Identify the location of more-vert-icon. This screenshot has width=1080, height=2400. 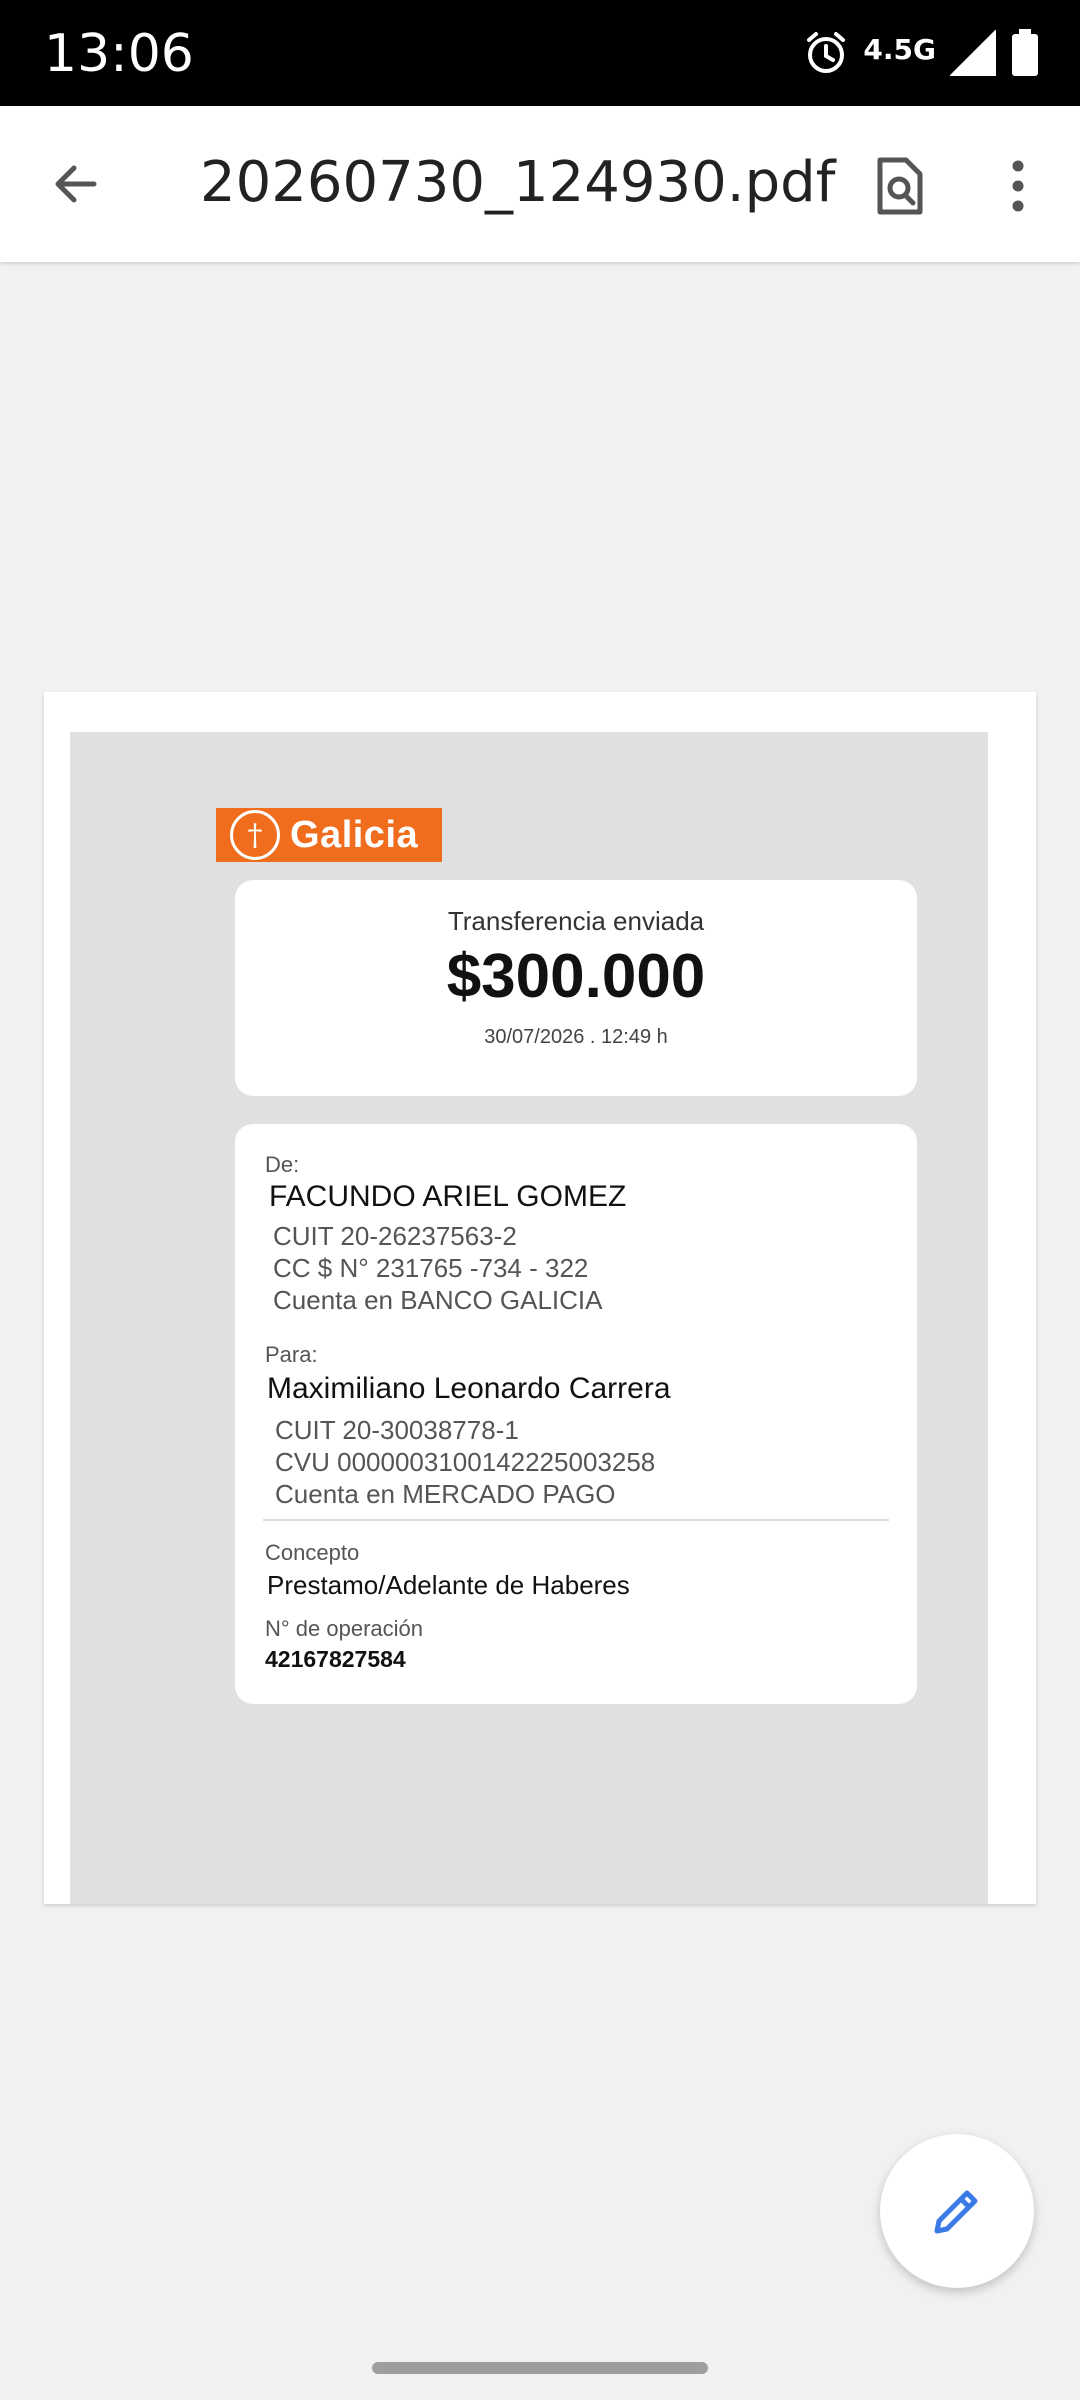
(1018, 186).